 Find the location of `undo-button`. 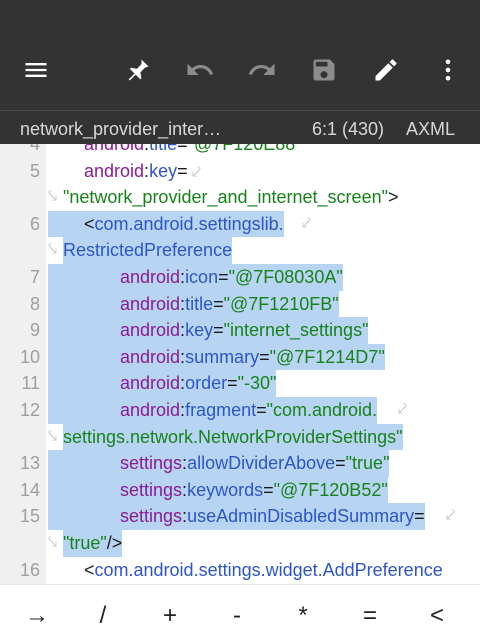

undo-button is located at coordinates (200, 70).